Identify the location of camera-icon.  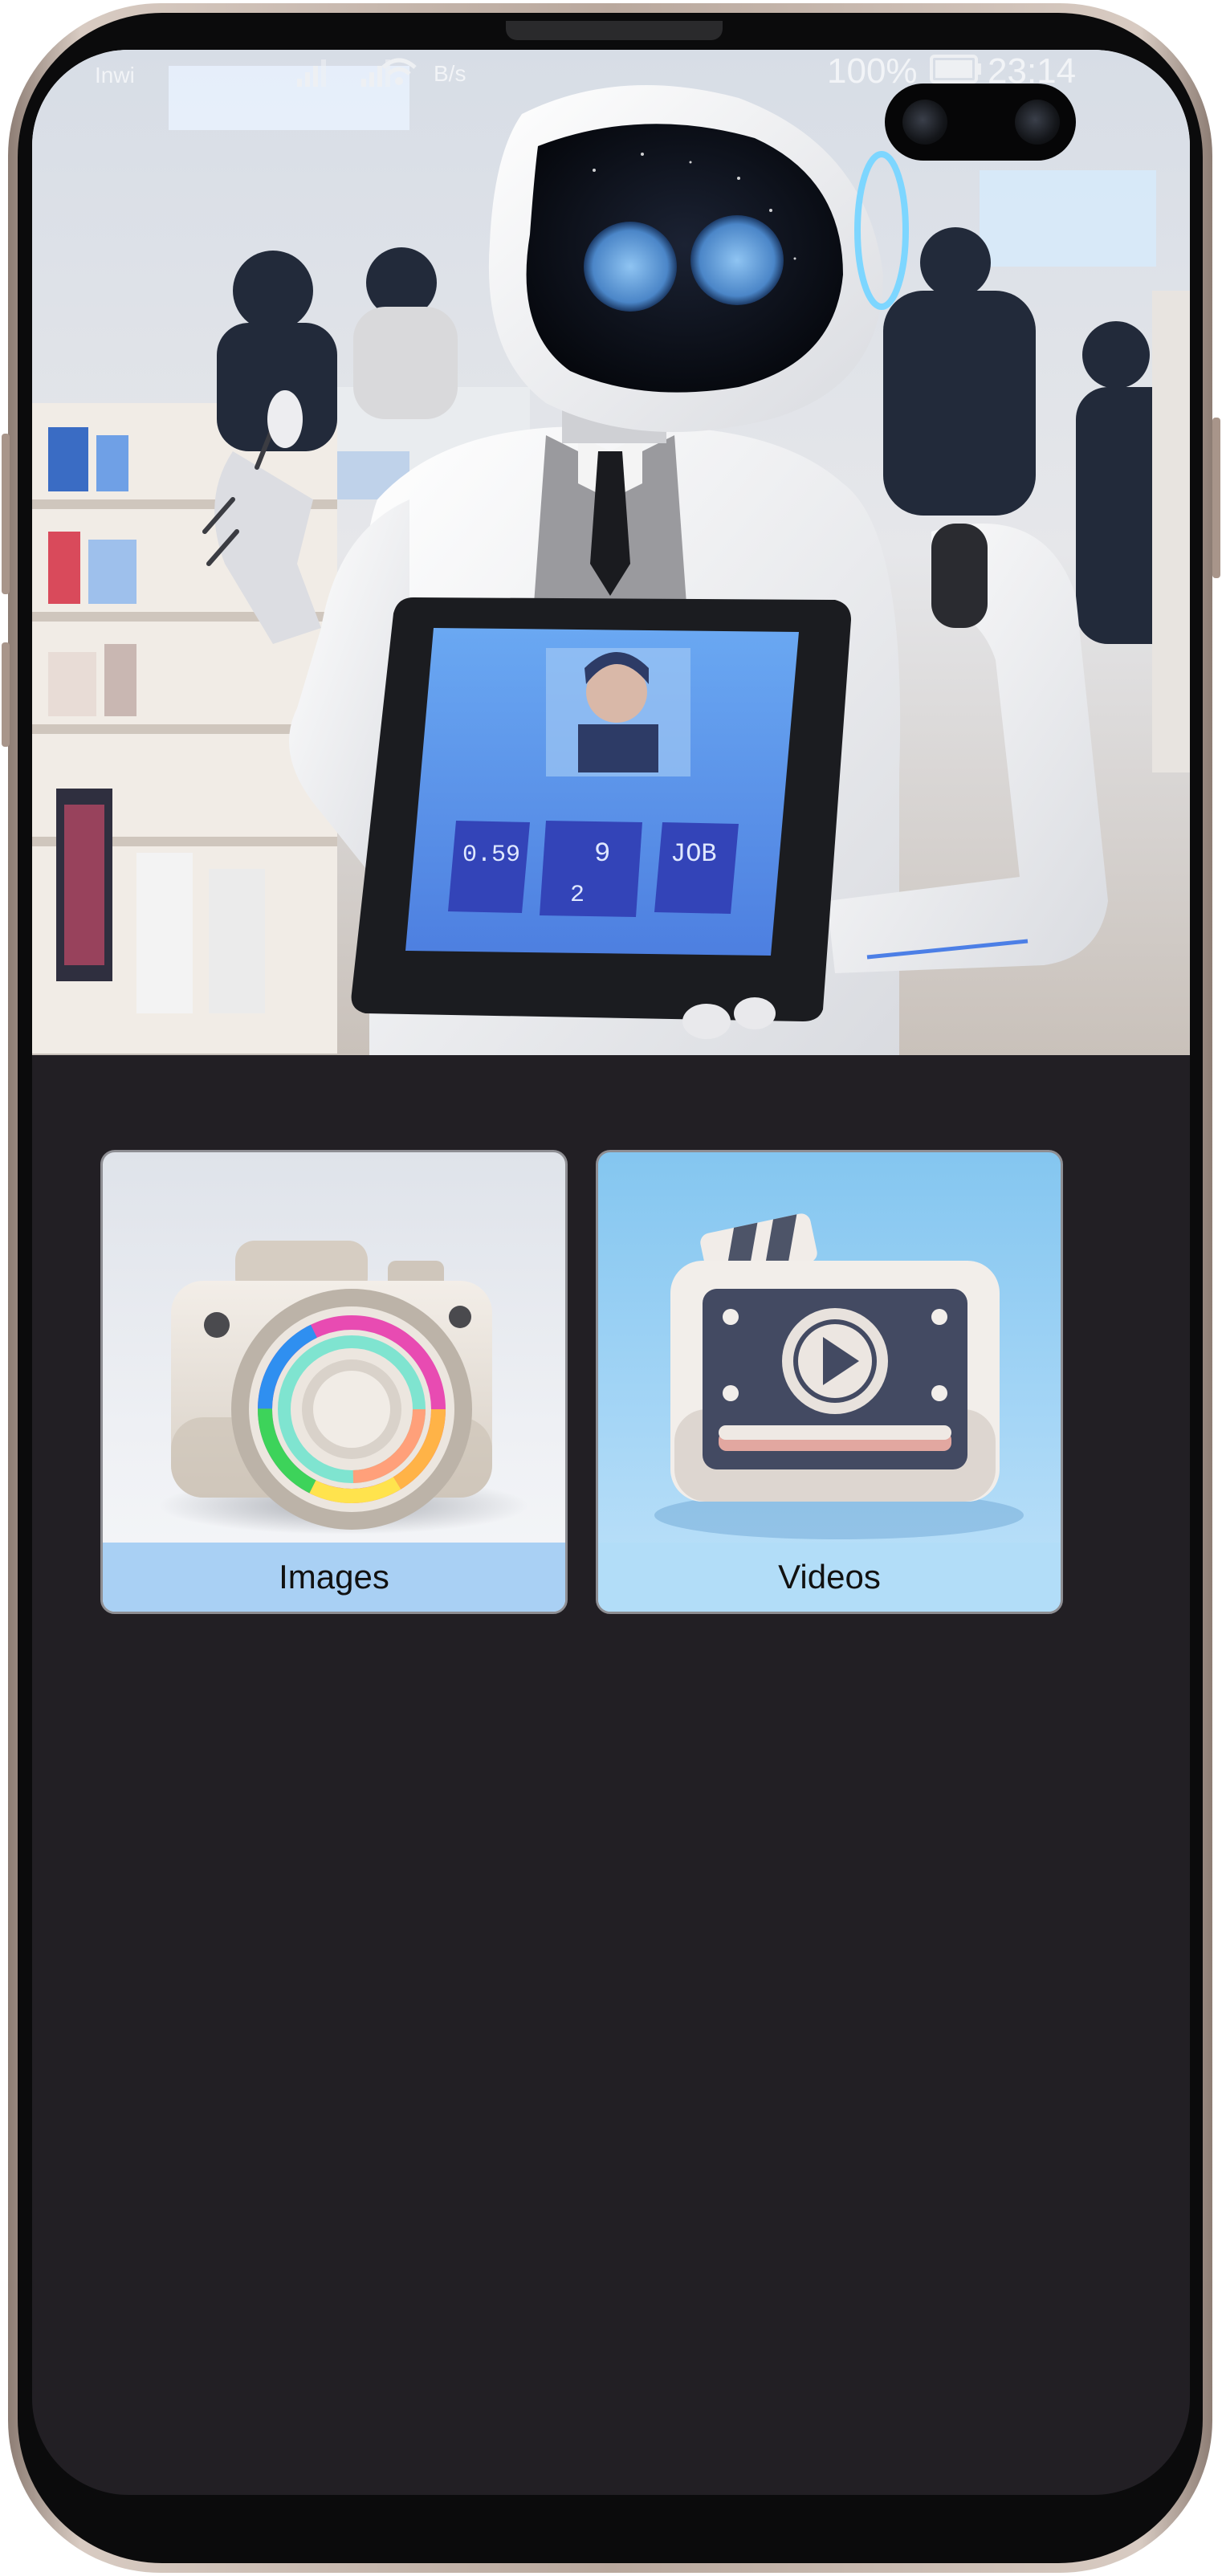
(343, 1388).